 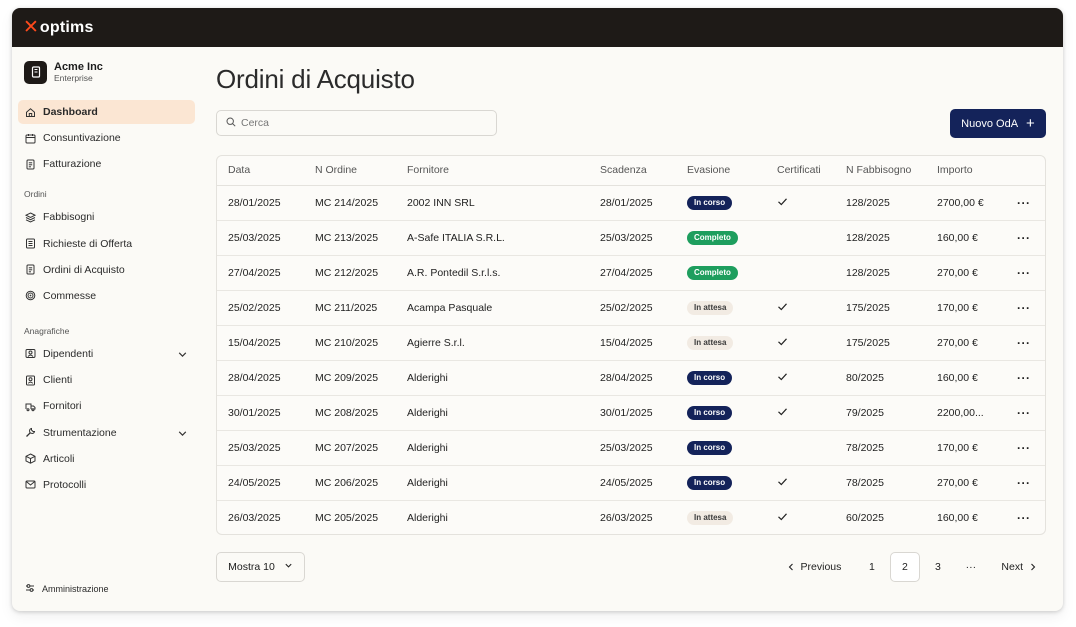 I want to click on truck-icon, so click(x=30, y=406).